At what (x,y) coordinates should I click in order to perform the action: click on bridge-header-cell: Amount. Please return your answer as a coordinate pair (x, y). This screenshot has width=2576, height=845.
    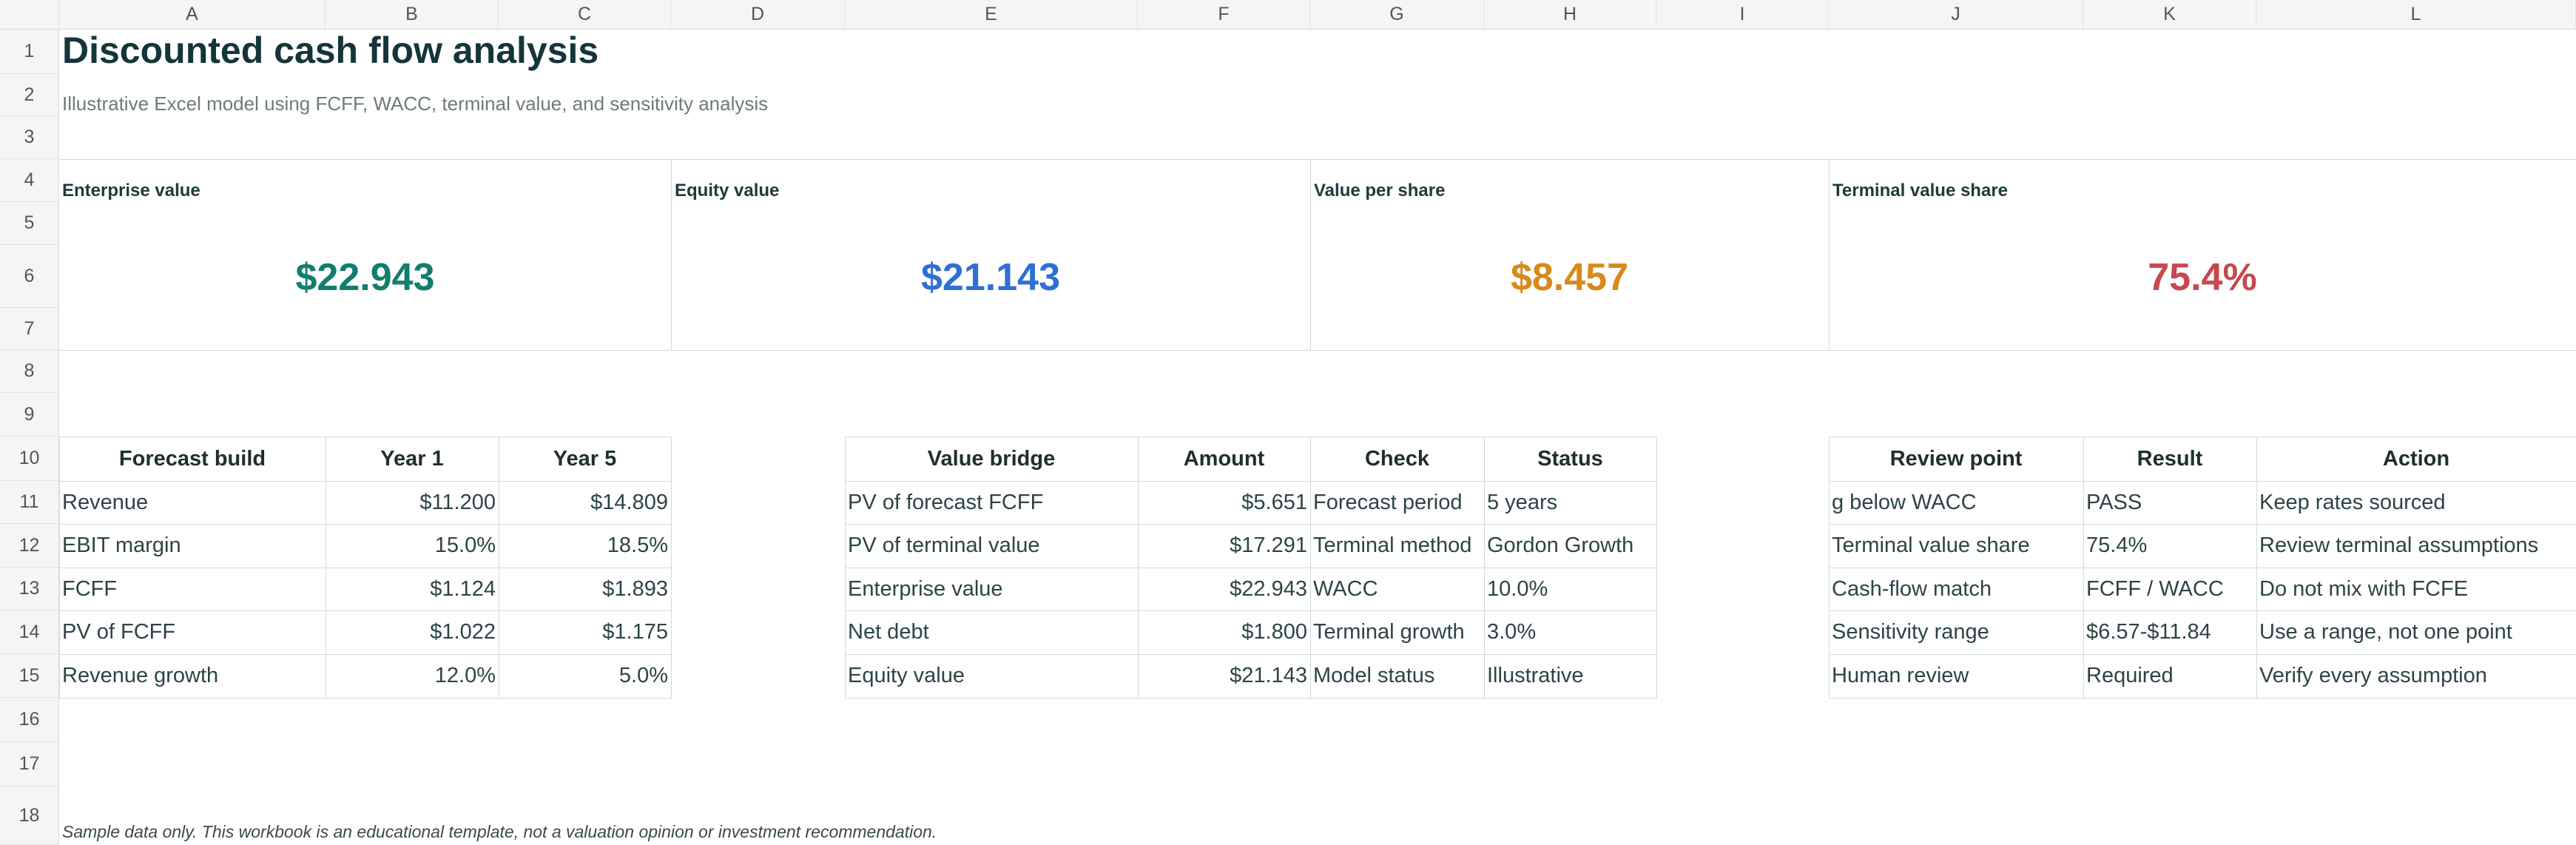
    Looking at the image, I should click on (1224, 459).